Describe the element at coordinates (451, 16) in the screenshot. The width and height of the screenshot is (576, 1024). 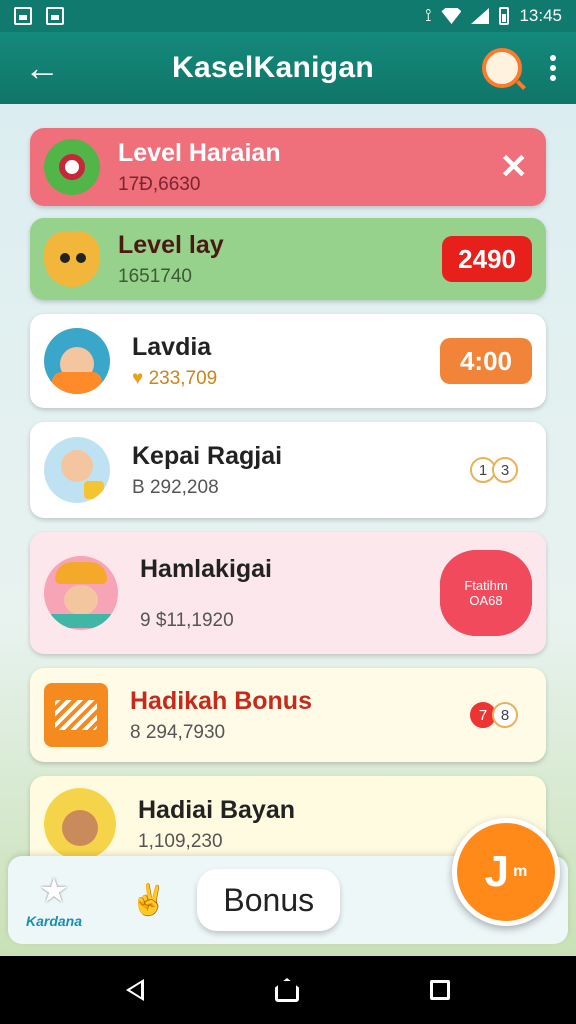
I see `wifi-icon` at that location.